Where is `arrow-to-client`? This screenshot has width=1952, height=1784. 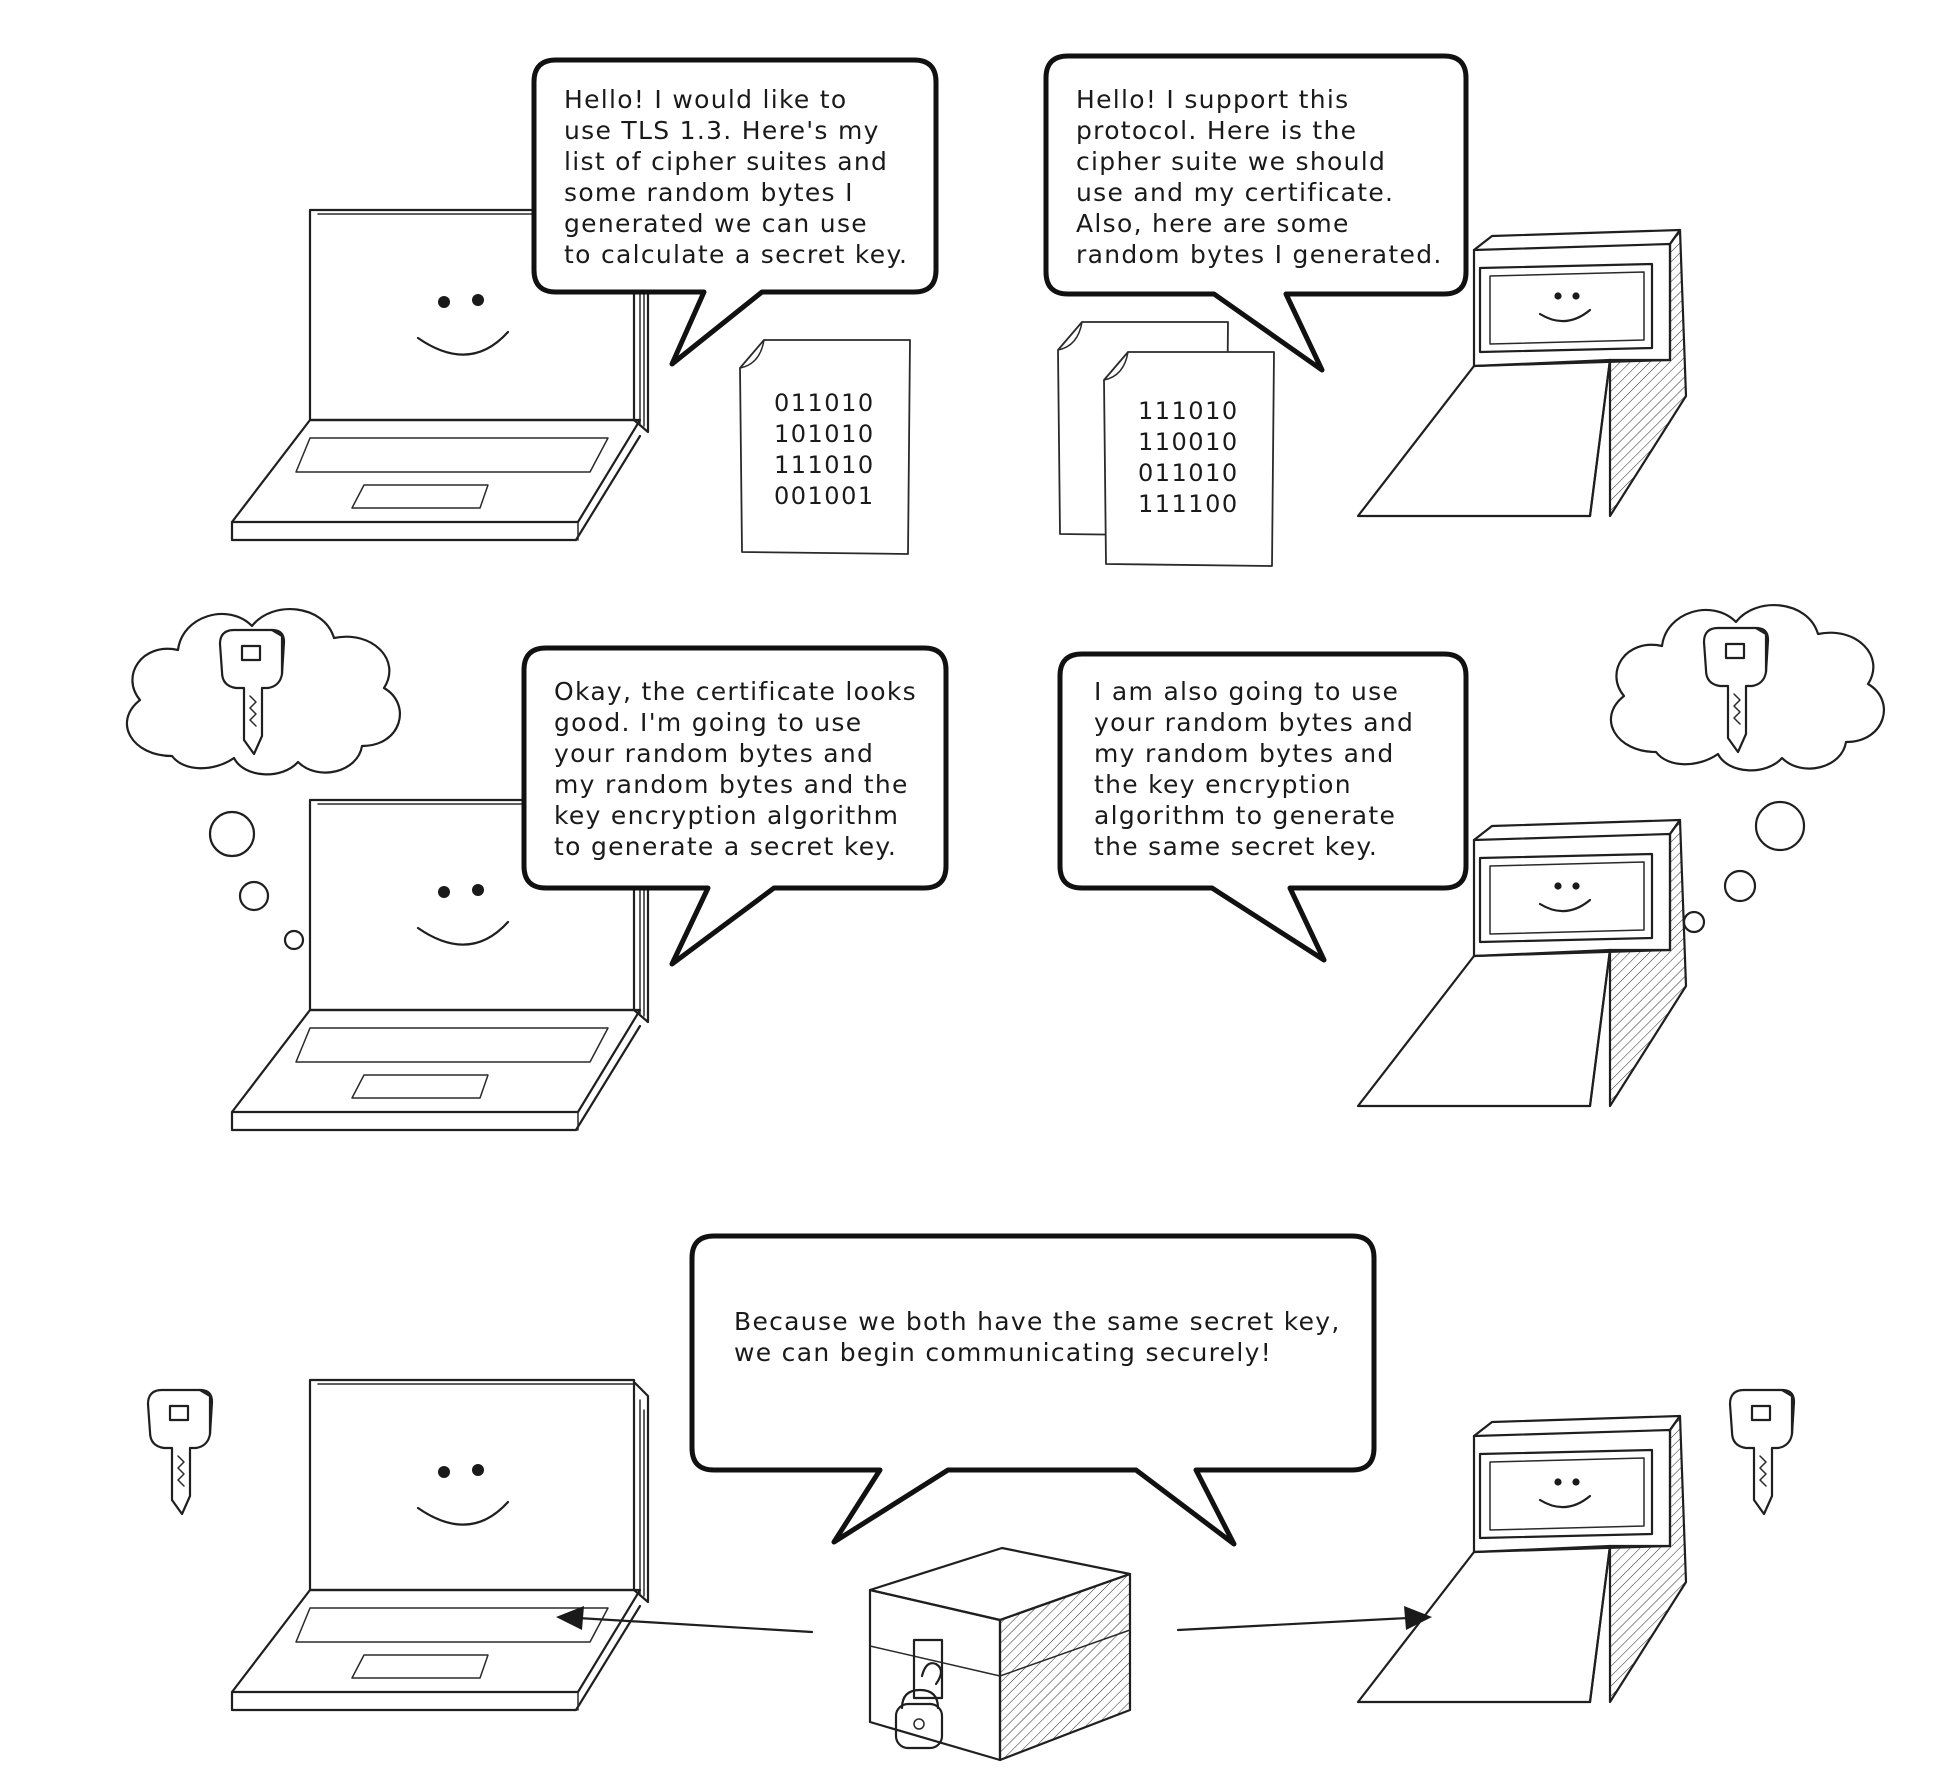
arrow-to-client is located at coordinates (685, 1620).